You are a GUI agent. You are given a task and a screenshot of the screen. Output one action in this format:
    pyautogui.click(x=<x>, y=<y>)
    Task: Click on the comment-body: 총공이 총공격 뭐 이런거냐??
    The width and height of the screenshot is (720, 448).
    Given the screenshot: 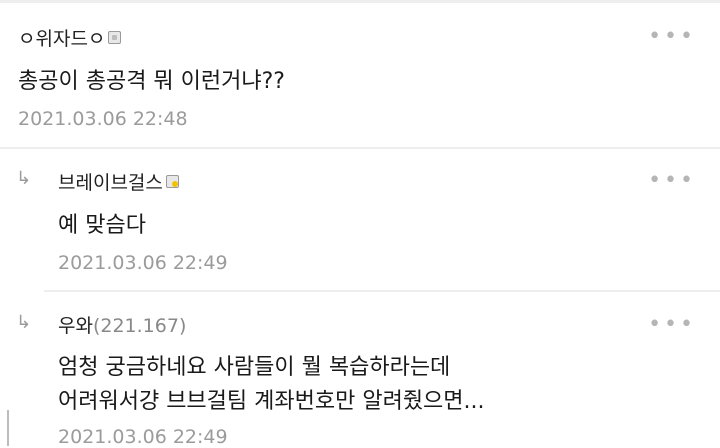 What is the action you would take?
    pyautogui.click(x=151, y=81)
    